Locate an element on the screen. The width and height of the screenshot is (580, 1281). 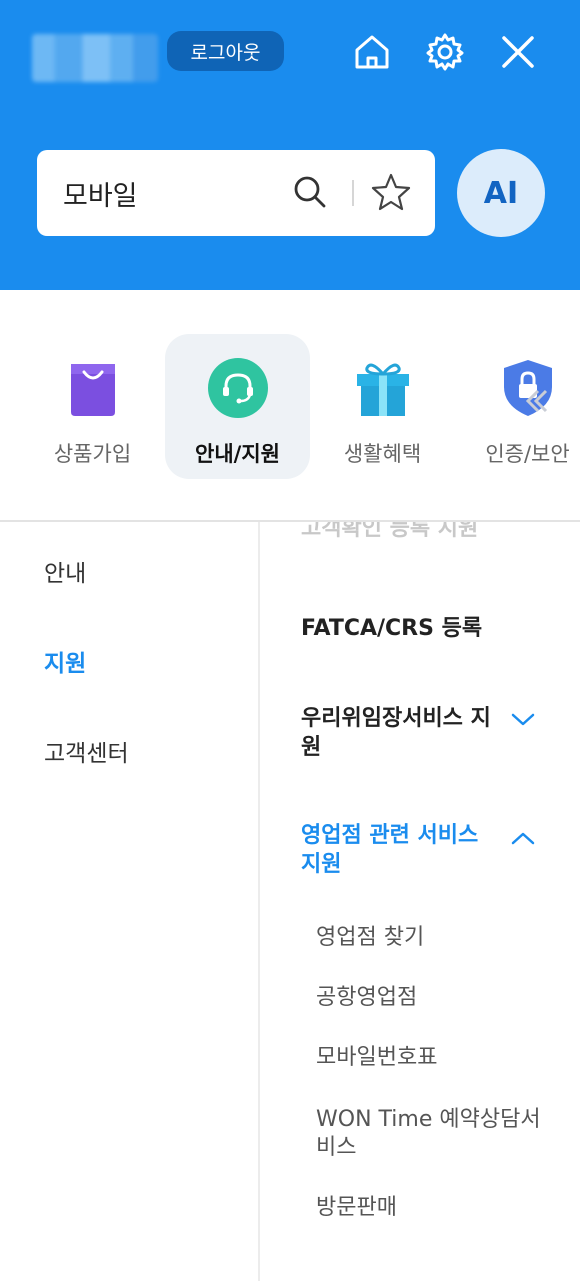
menu-item-branch-services: 영업점 관련 서비스 지원 is located at coordinates (403, 850).